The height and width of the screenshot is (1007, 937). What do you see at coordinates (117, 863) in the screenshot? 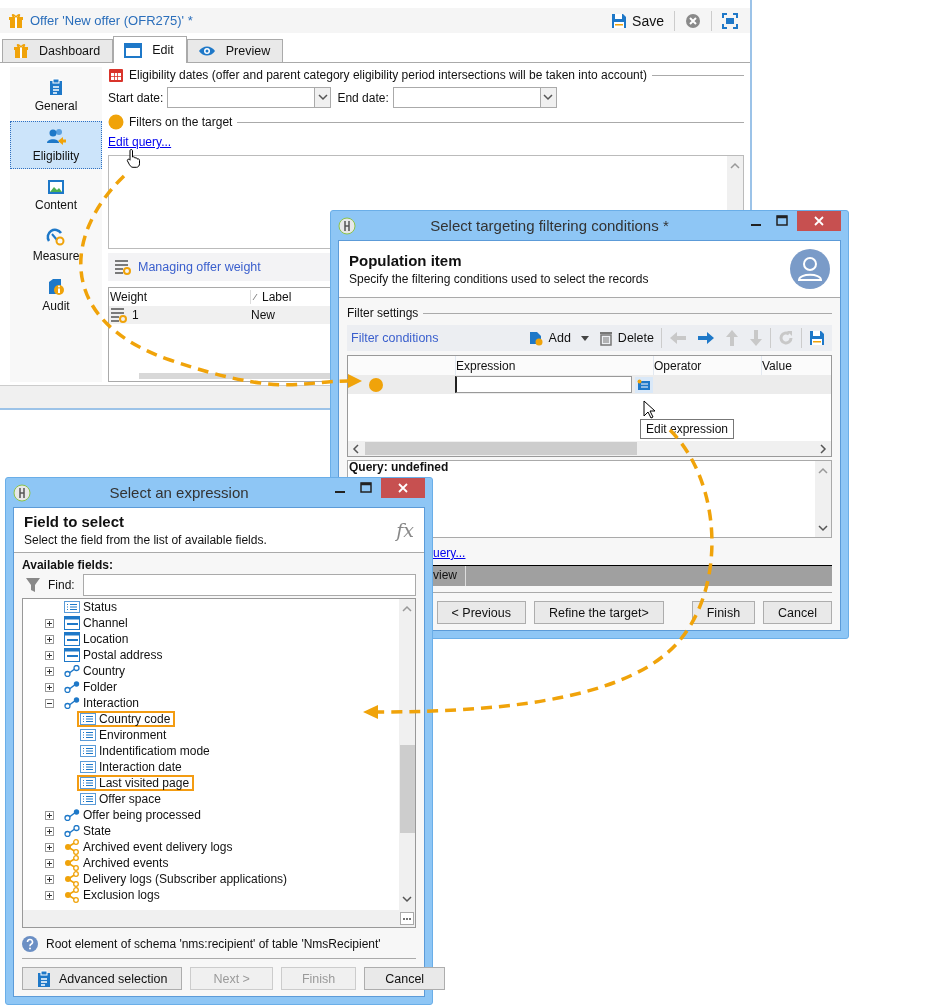
I see `tree-item: Archived events` at bounding box center [117, 863].